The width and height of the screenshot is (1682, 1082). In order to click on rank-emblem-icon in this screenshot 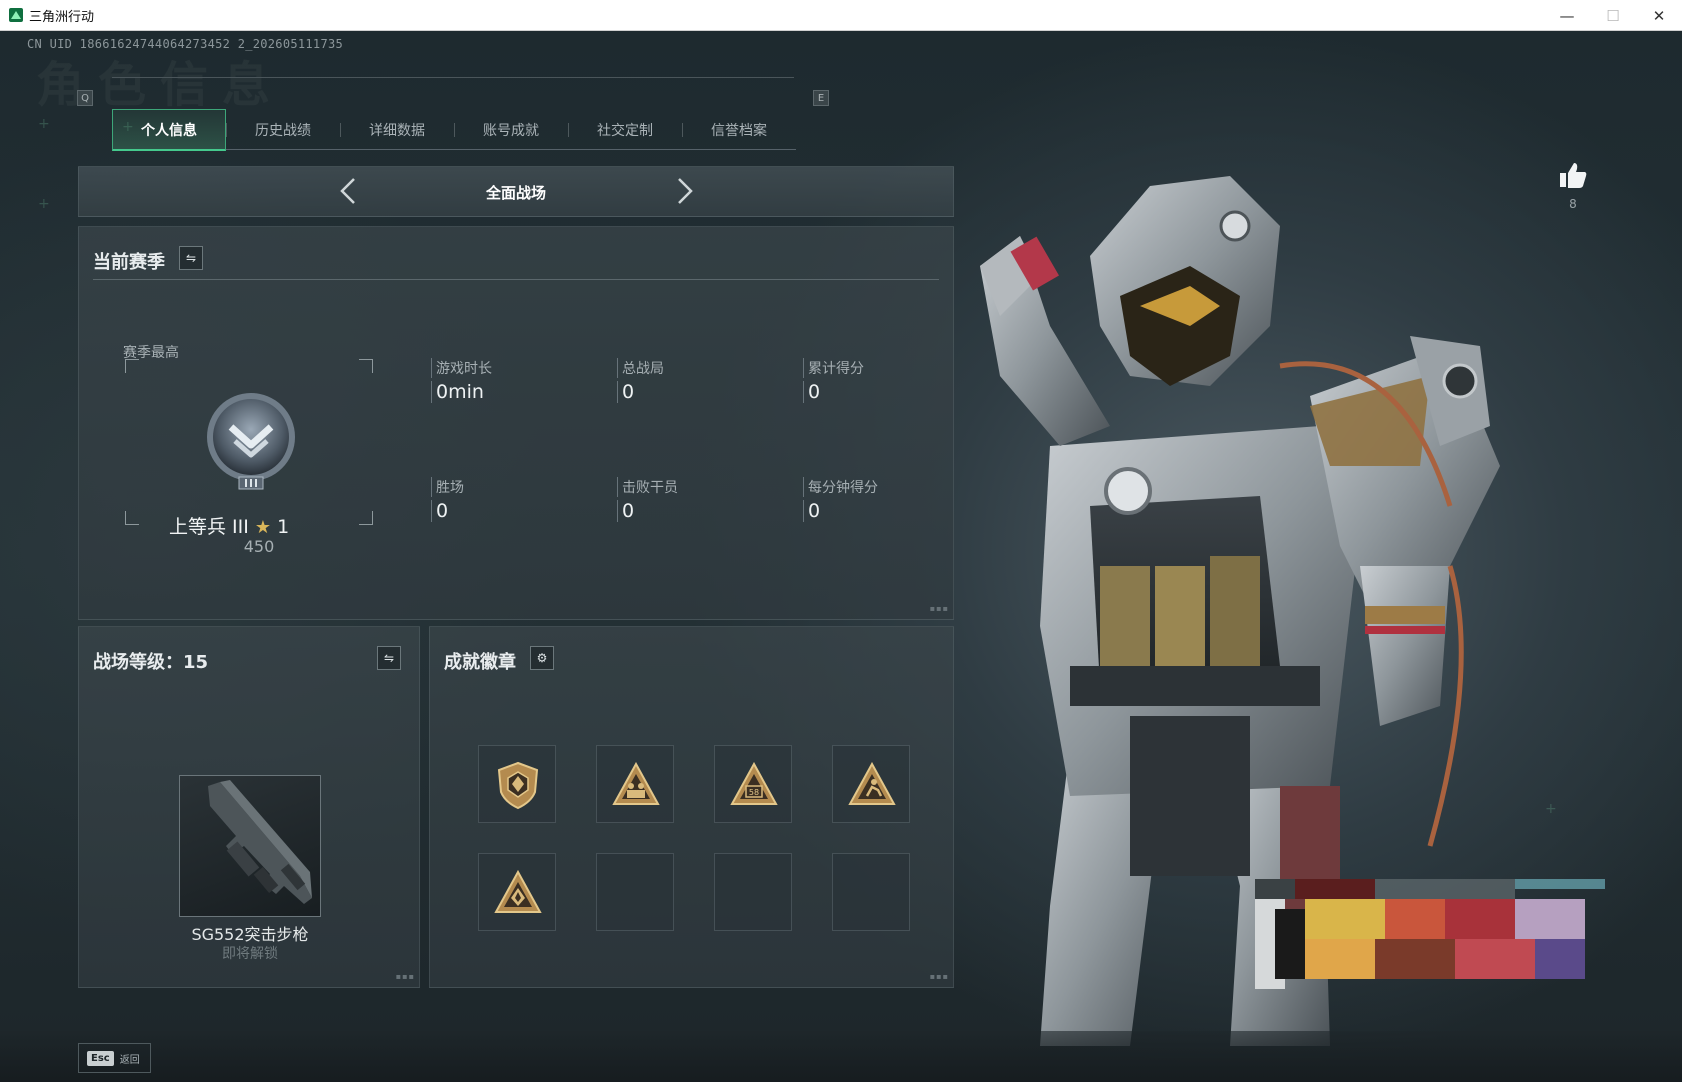, I will do `click(251, 441)`.